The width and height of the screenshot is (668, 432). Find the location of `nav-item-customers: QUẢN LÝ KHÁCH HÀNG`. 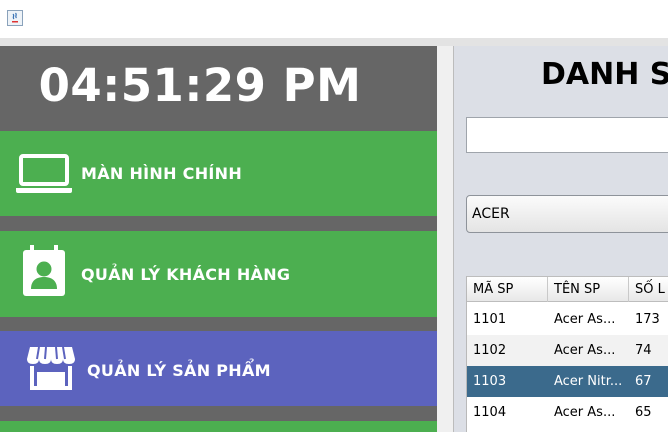

nav-item-customers: QUẢN LÝ KHÁCH HÀNG is located at coordinates (218, 274).